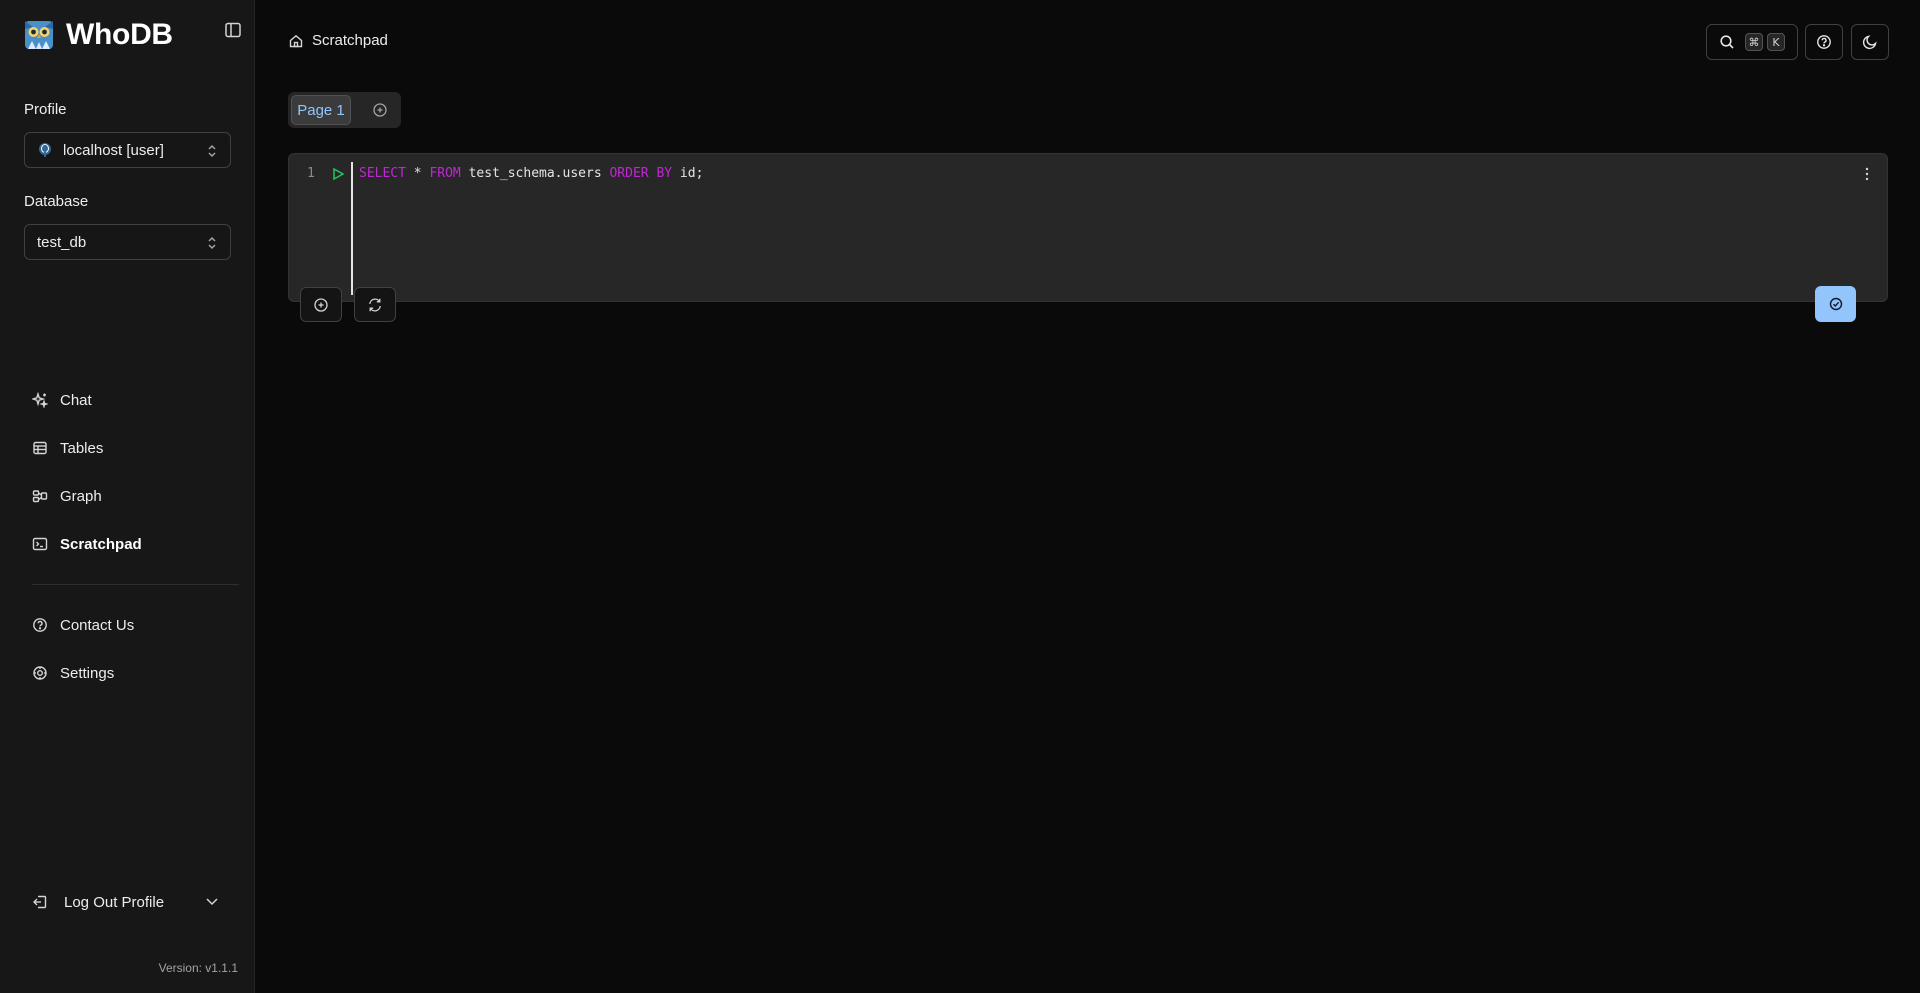  What do you see at coordinates (321, 110) in the screenshot?
I see `tab-page-1: Page 1` at bounding box center [321, 110].